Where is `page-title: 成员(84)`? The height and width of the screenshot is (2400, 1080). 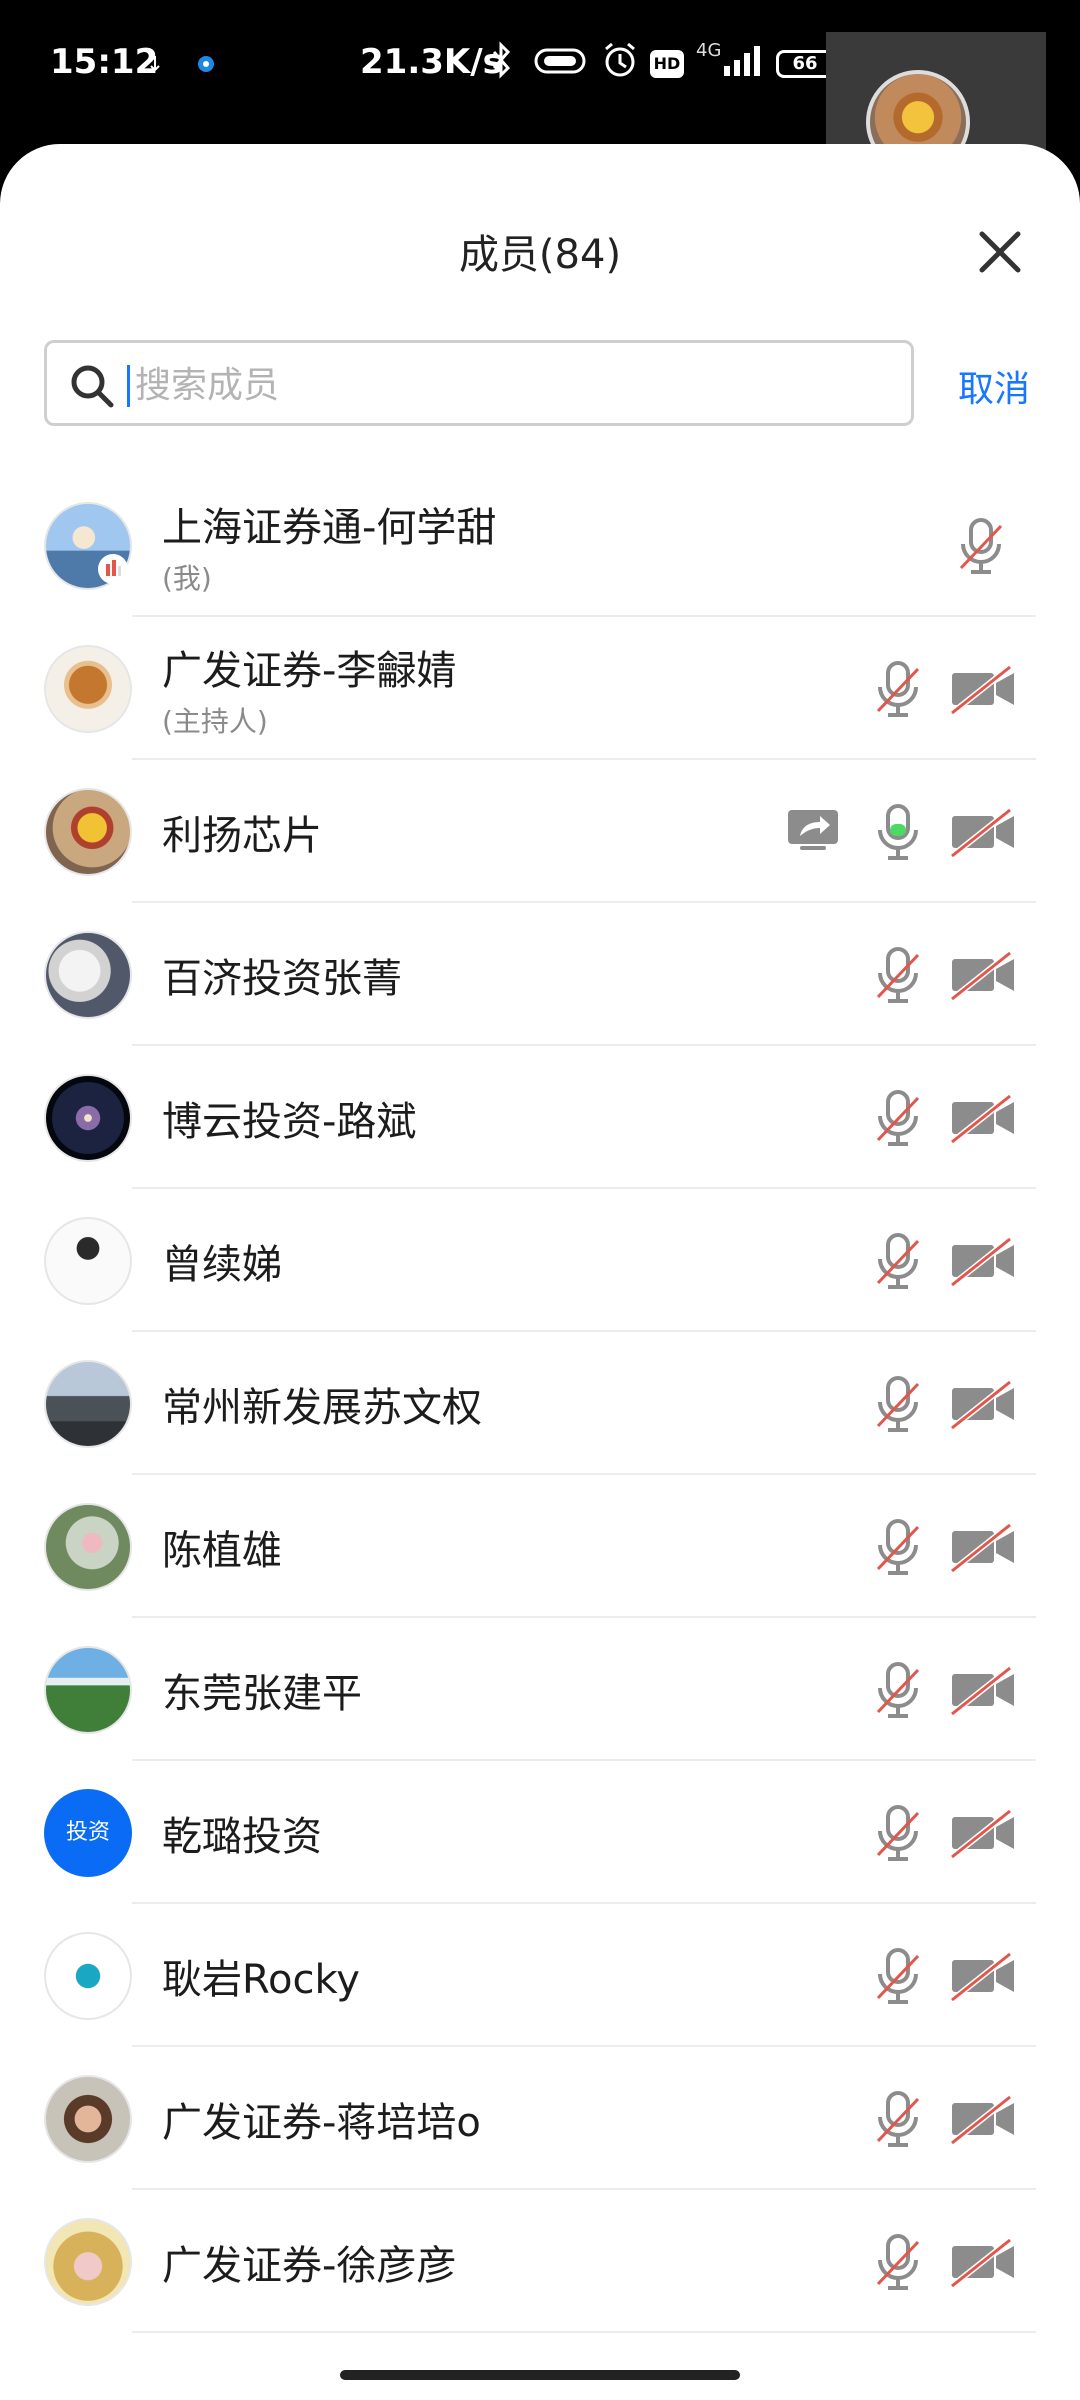
page-title: 成员(84) is located at coordinates (540, 255).